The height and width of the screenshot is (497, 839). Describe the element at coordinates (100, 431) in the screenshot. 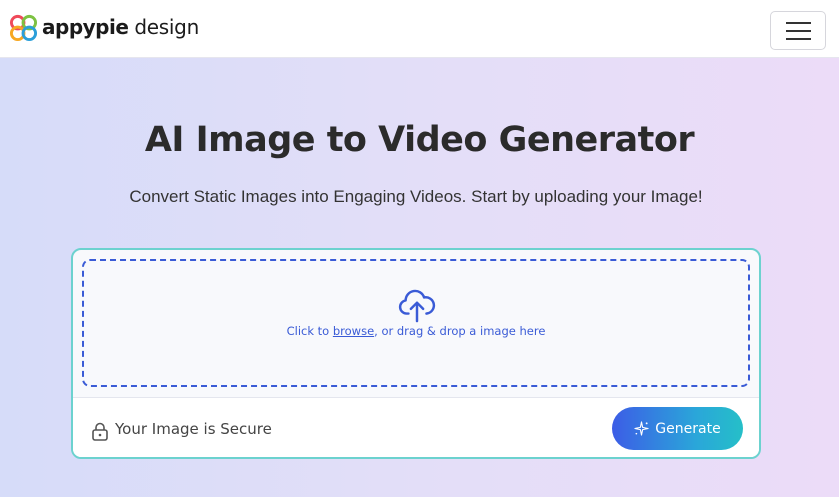

I see `lock-icon` at that location.